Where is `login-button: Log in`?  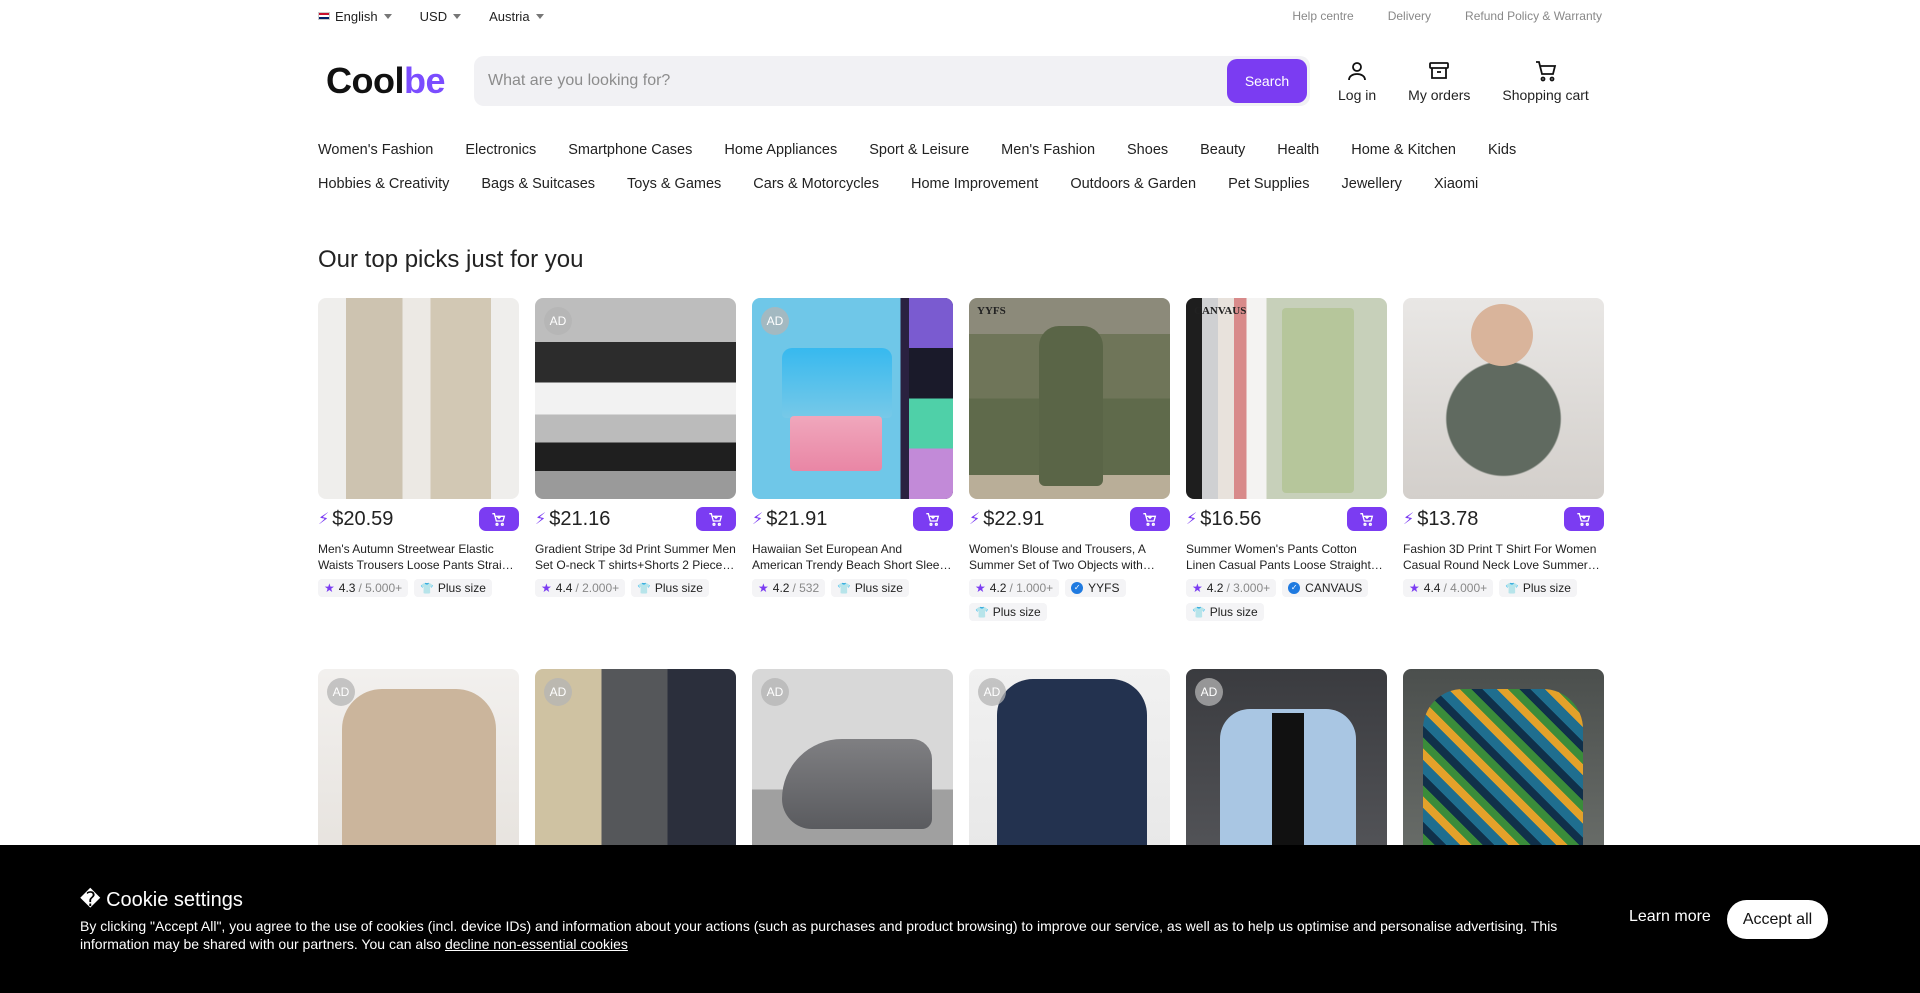 login-button: Log in is located at coordinates (1357, 81).